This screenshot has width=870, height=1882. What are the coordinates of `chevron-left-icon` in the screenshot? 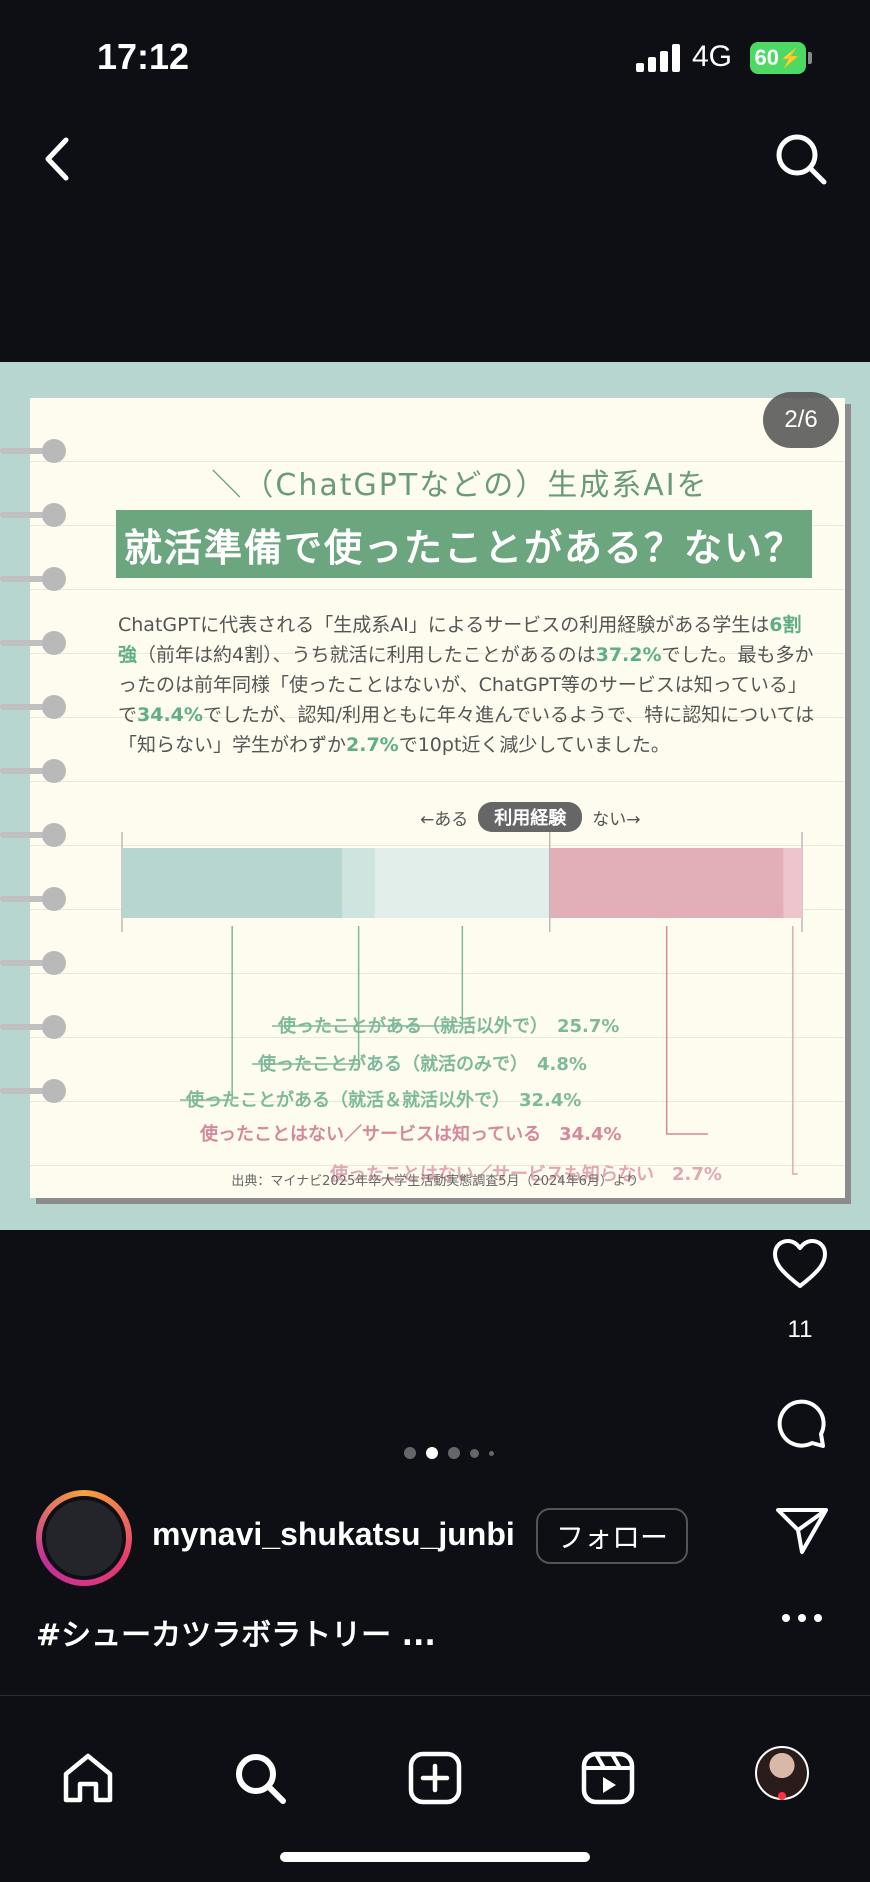 It's located at (58, 159).